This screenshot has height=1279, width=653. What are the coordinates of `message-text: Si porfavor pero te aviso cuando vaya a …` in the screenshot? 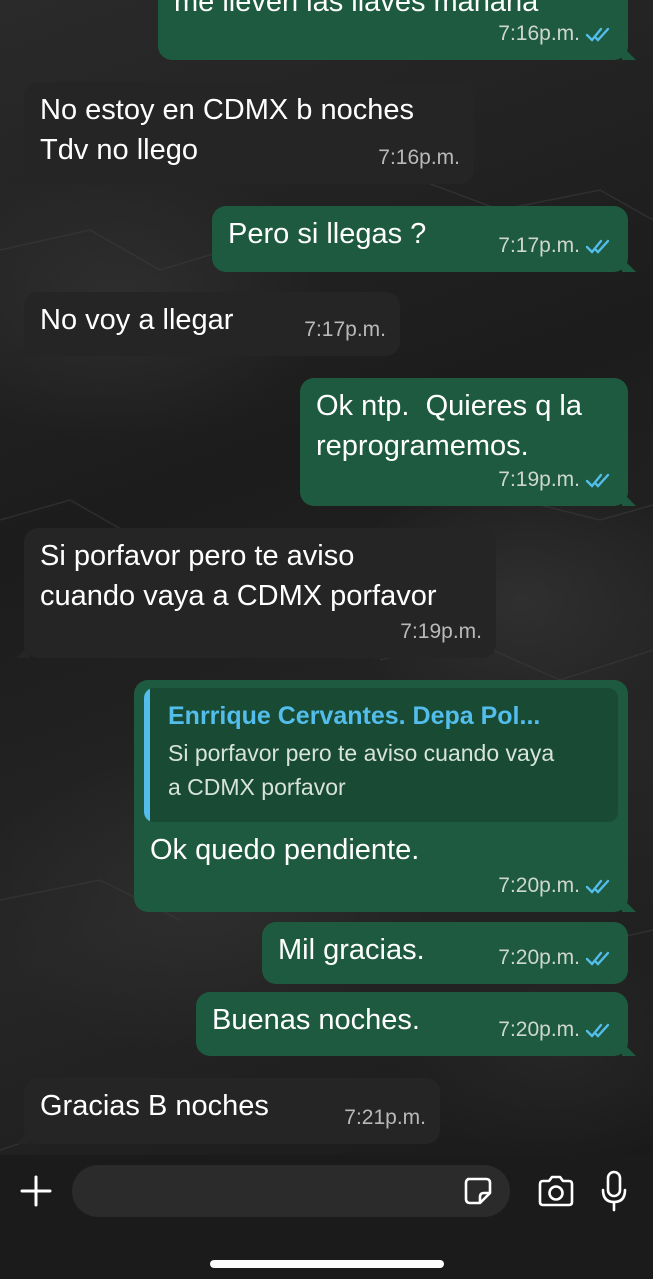 It's located at (238, 576).